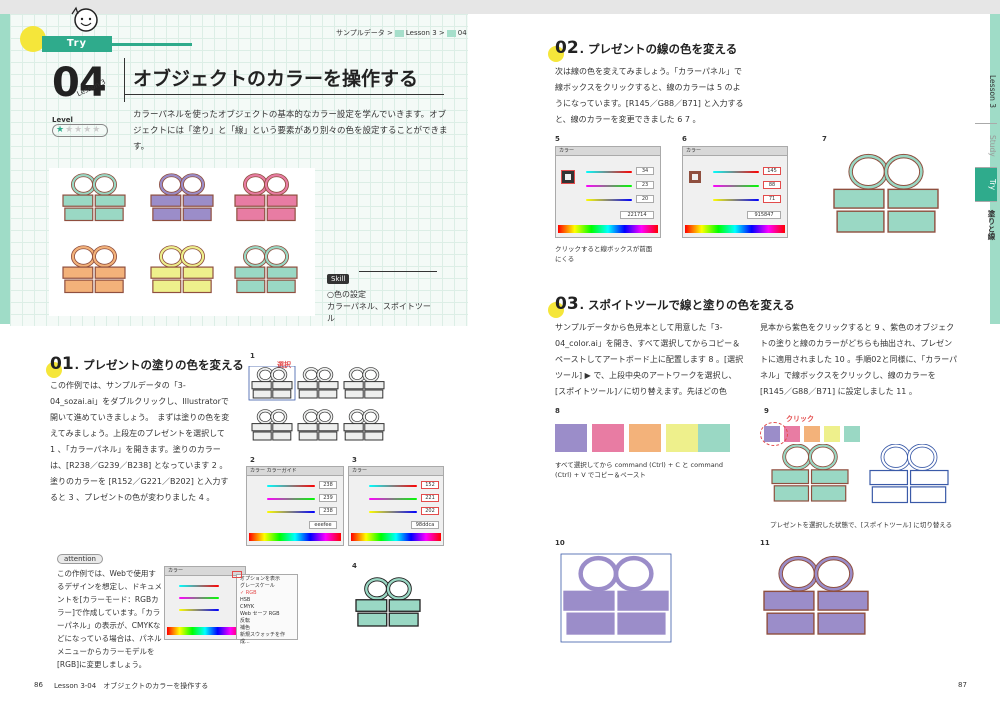 Image resolution: width=1000 pixels, height=706 pixels. What do you see at coordinates (986, 185) in the screenshot?
I see `sidebar-try: Try` at bounding box center [986, 185].